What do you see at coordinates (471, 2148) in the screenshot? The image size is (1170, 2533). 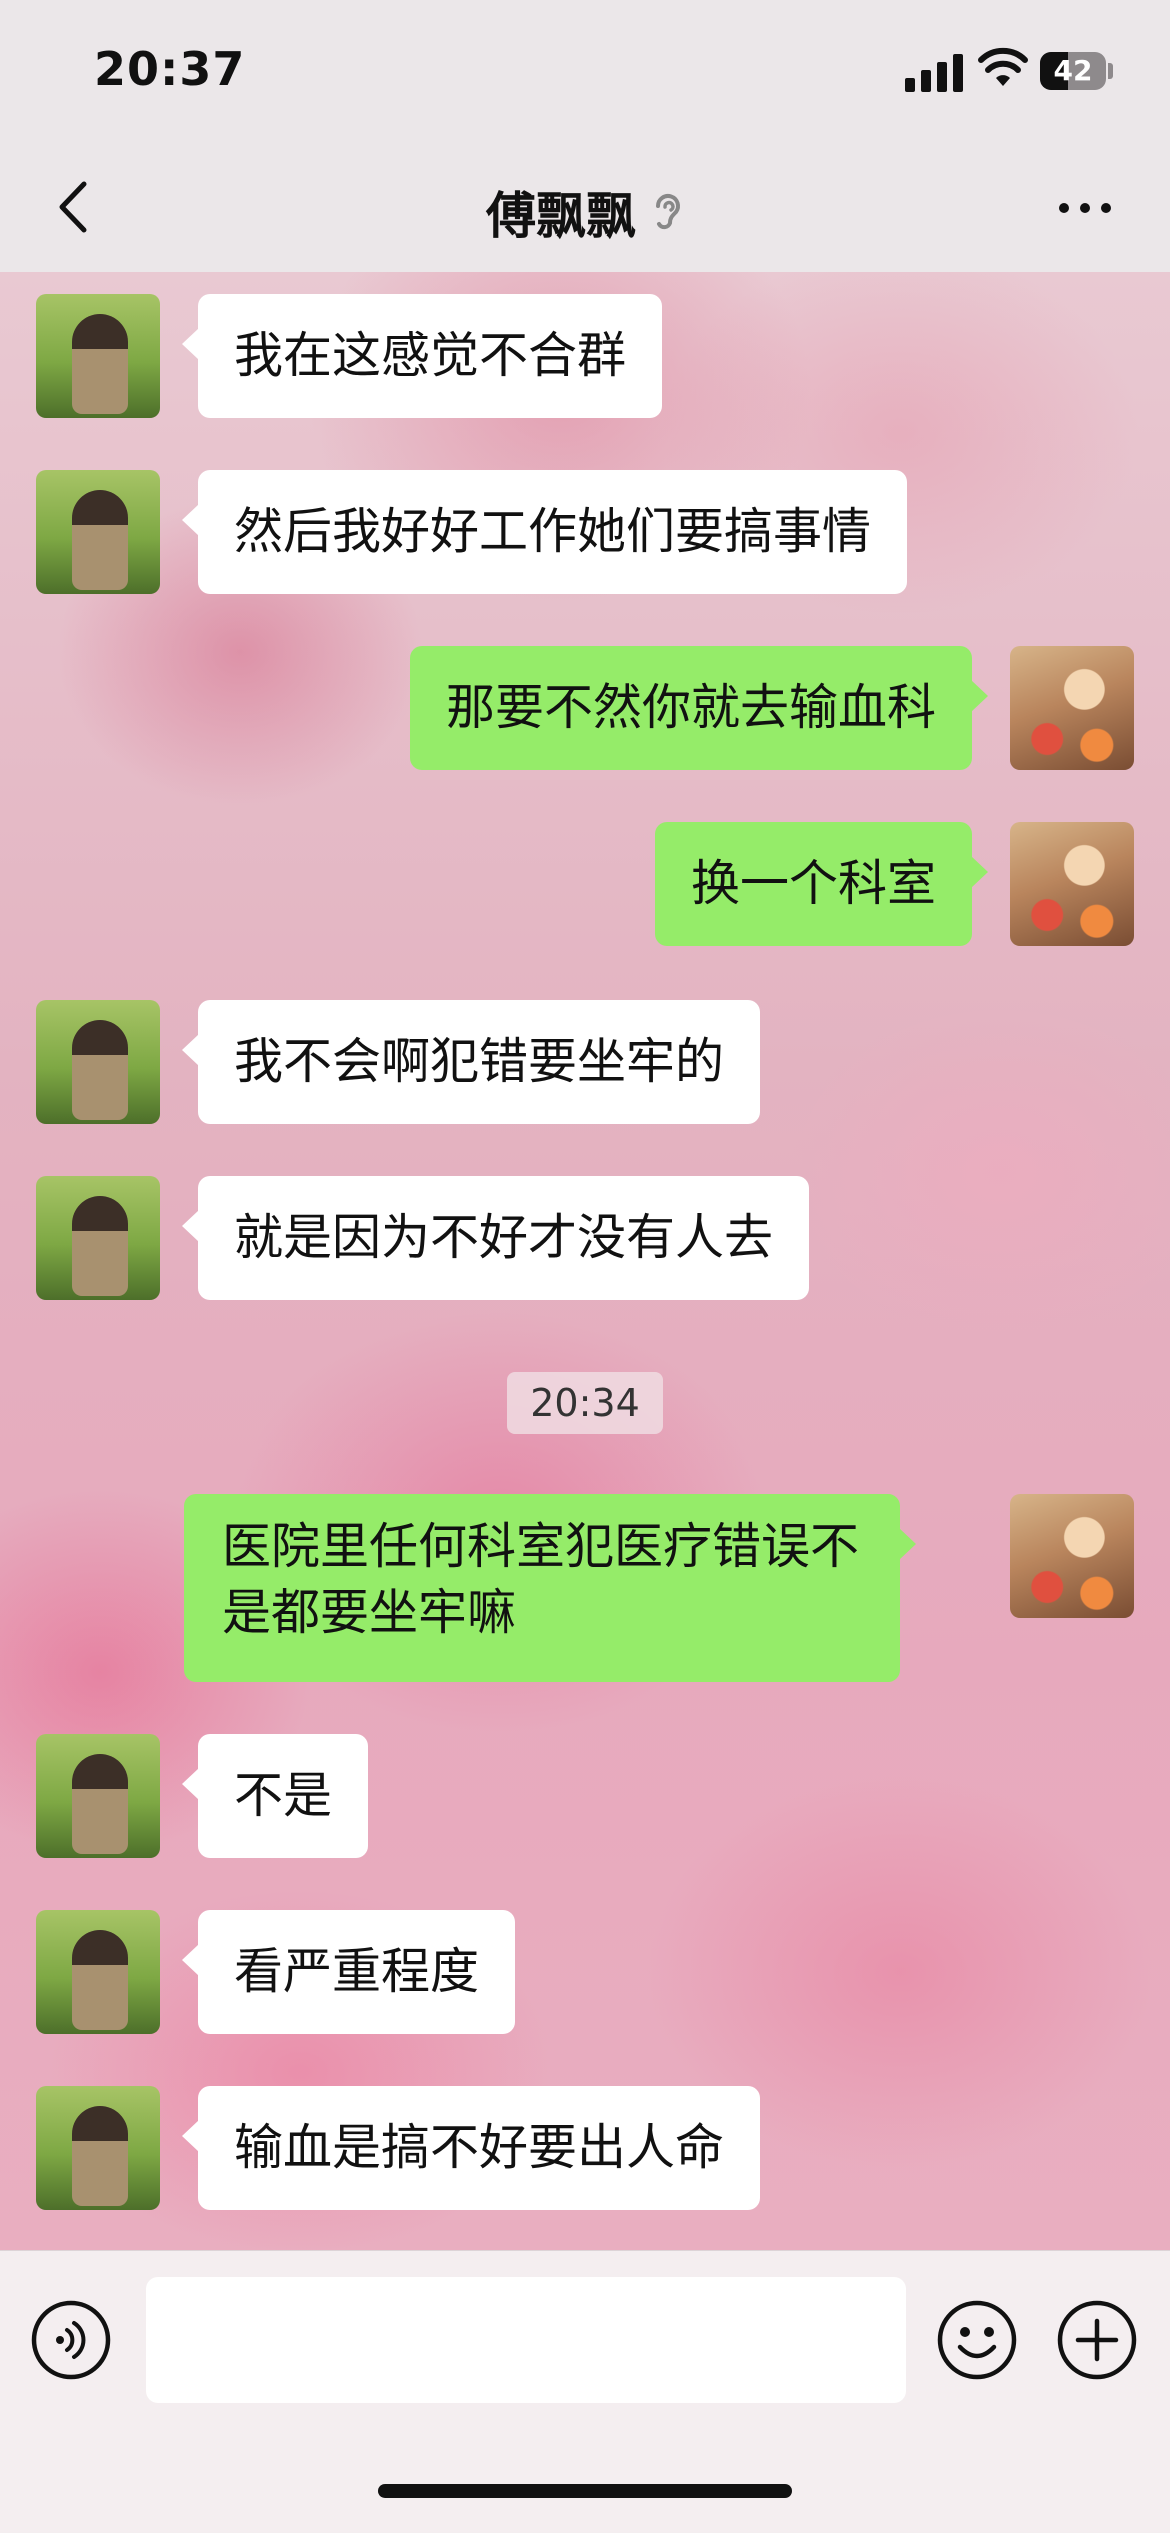 I see `message-bubble-received: 输血是搞不好要出人命` at bounding box center [471, 2148].